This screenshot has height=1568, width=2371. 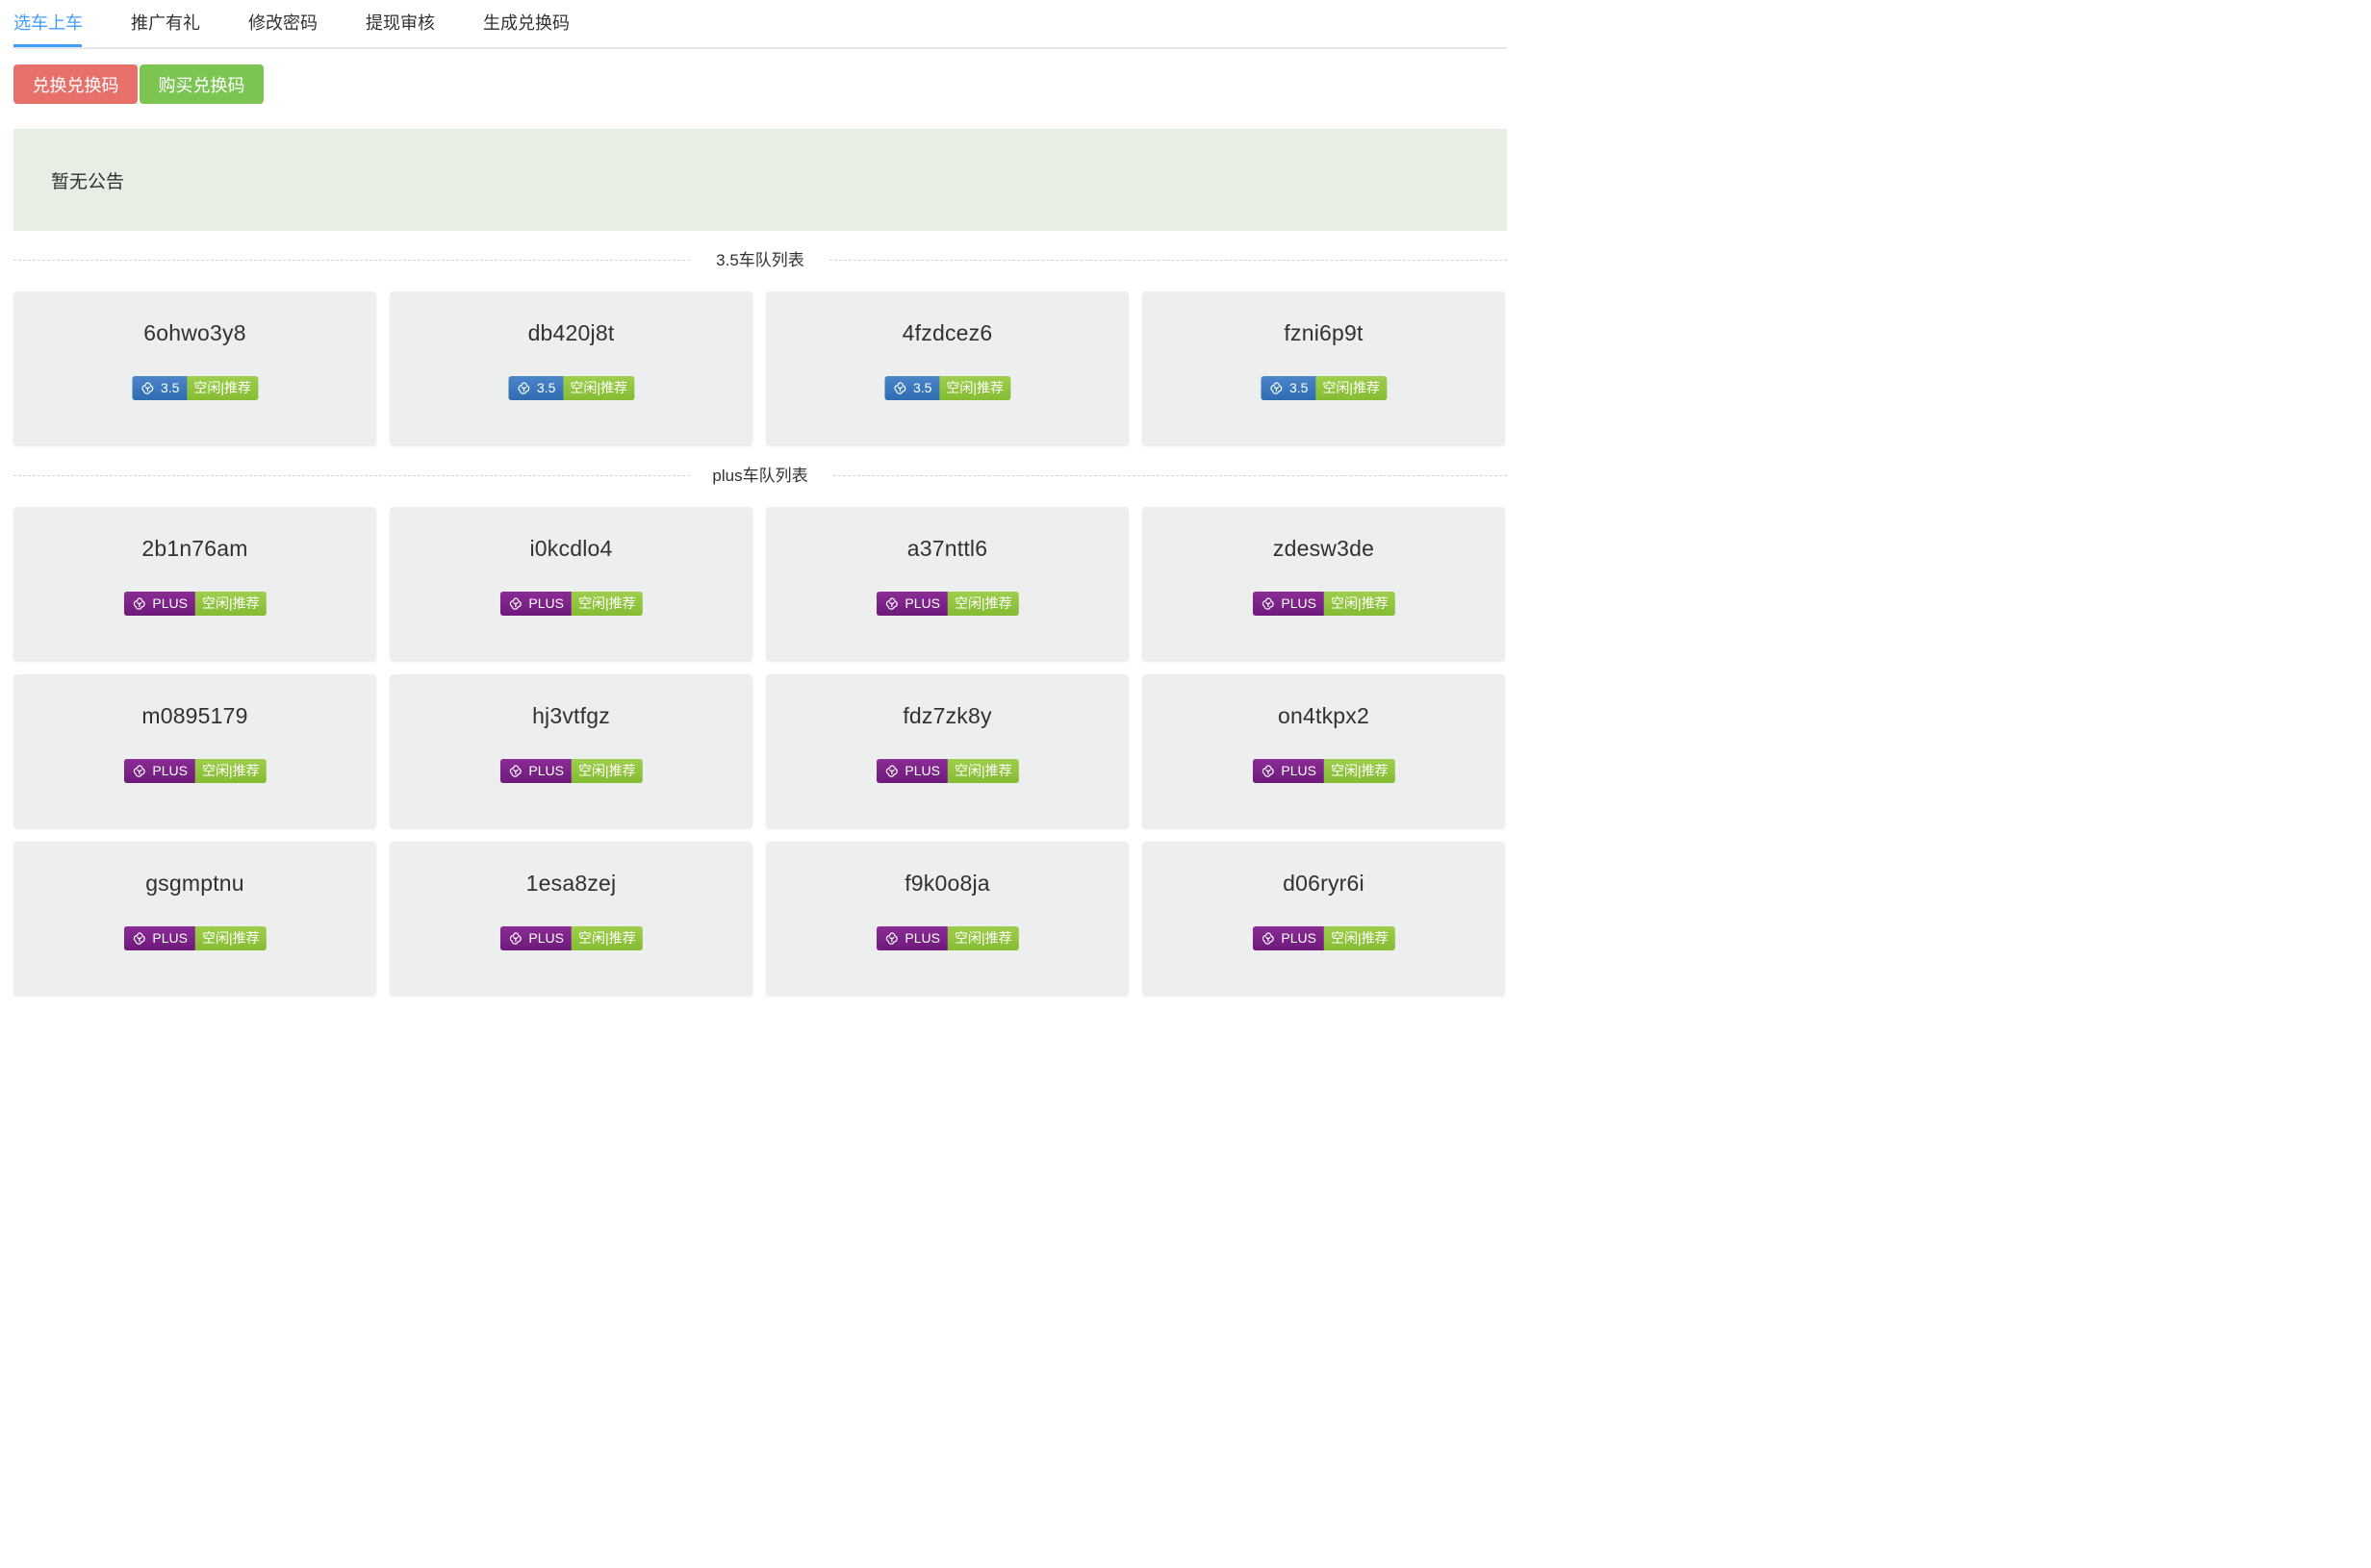 I want to click on car-card: m0895179 PLUS 空闲|推荐, so click(x=194, y=751).